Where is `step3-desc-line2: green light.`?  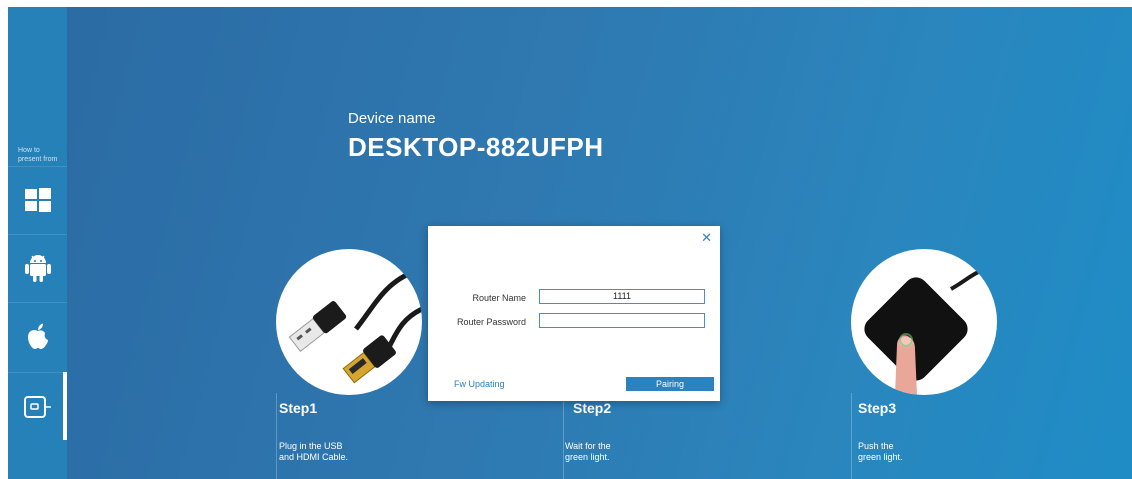
step3-desc-line2: green light. is located at coordinates (880, 457).